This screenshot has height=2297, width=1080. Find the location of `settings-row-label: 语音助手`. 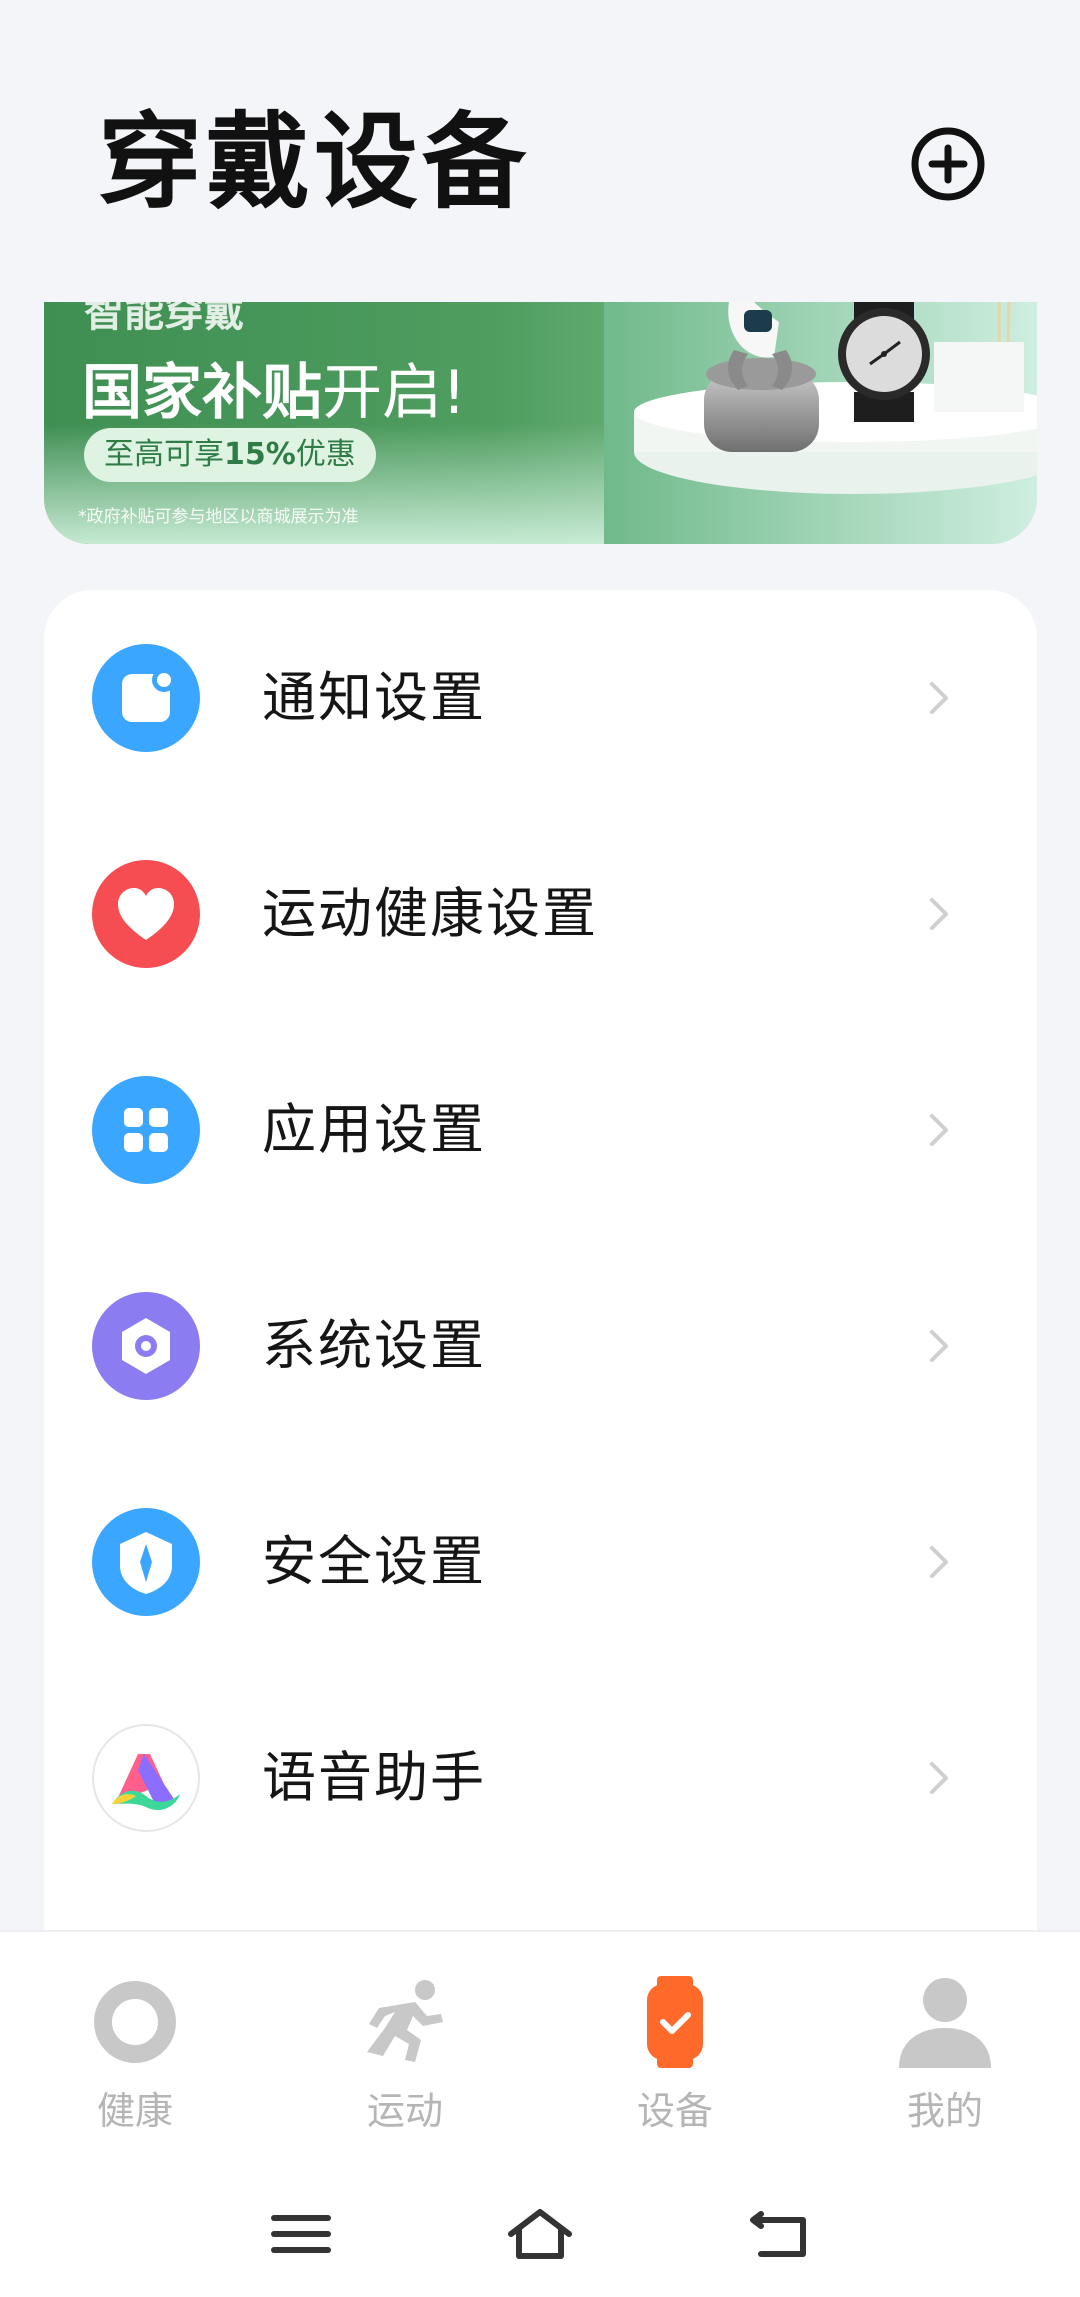

settings-row-label: 语音助手 is located at coordinates (374, 1777).